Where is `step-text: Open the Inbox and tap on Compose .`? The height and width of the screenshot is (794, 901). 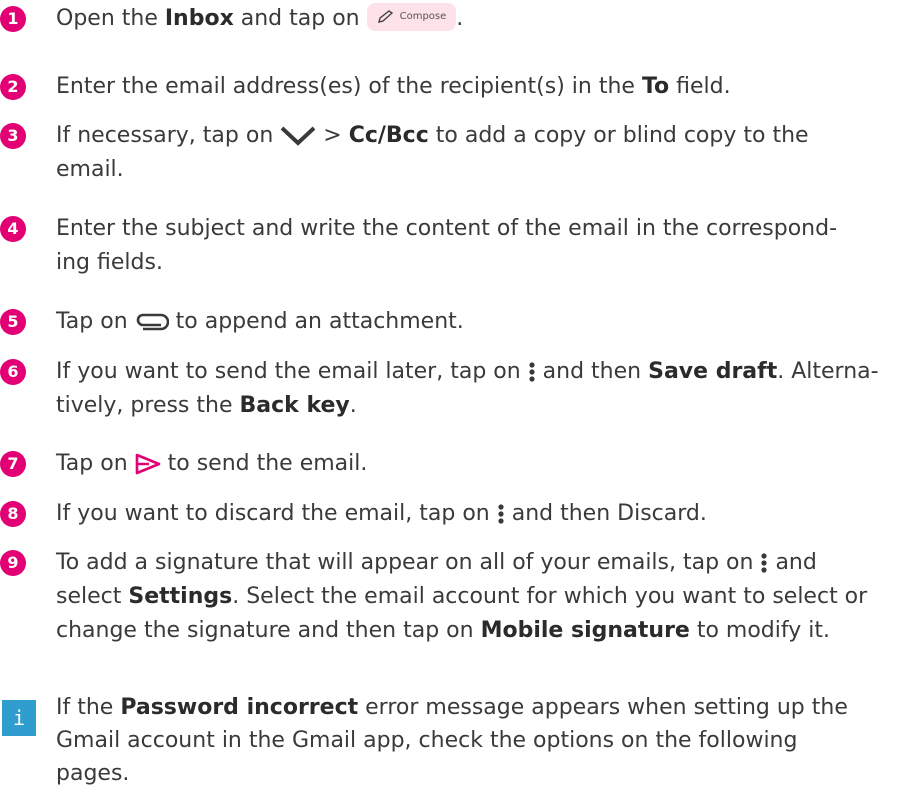 step-text: Open the Inbox and tap on Compose . is located at coordinates (475, 19).